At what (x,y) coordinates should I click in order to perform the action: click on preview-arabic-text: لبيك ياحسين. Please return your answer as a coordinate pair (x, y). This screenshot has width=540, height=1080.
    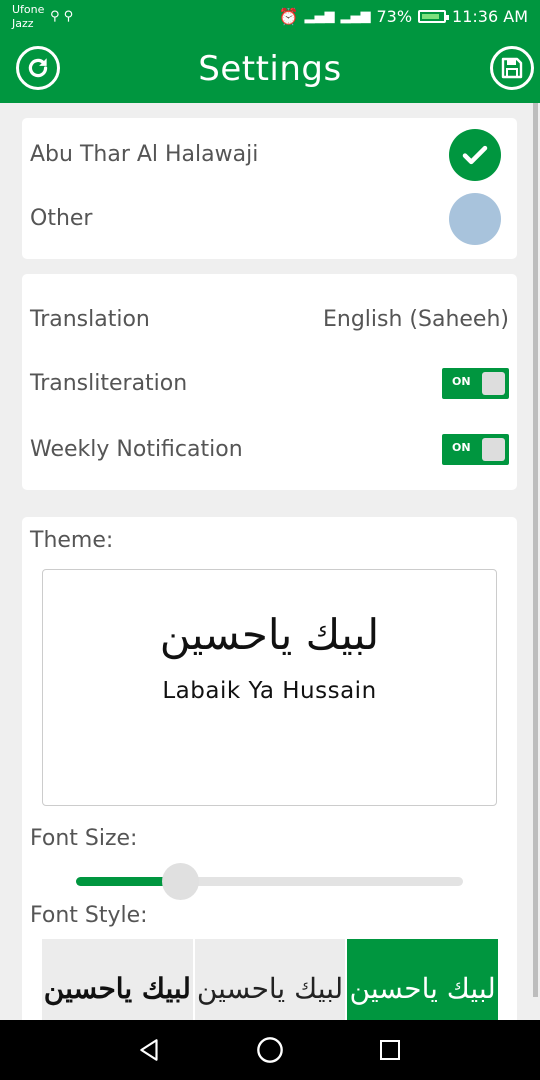
    Looking at the image, I should click on (269, 634).